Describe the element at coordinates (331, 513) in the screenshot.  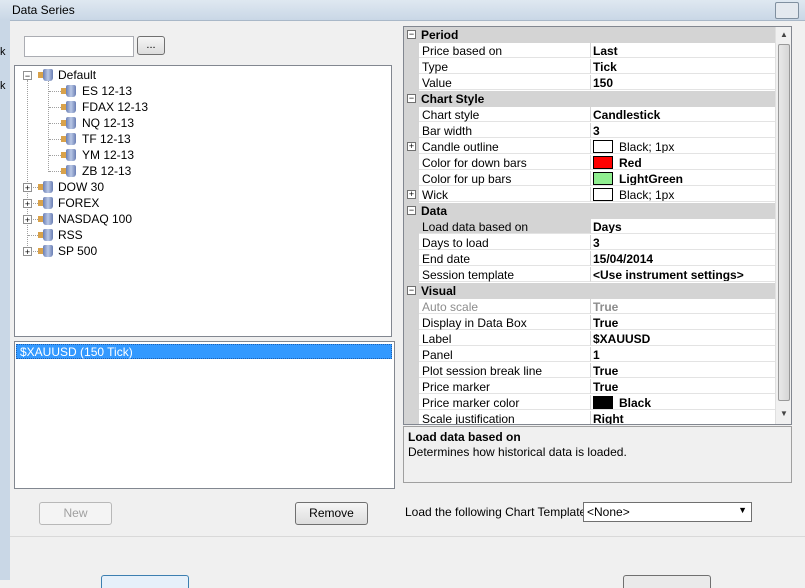
I see `remove-button: Remove` at that location.